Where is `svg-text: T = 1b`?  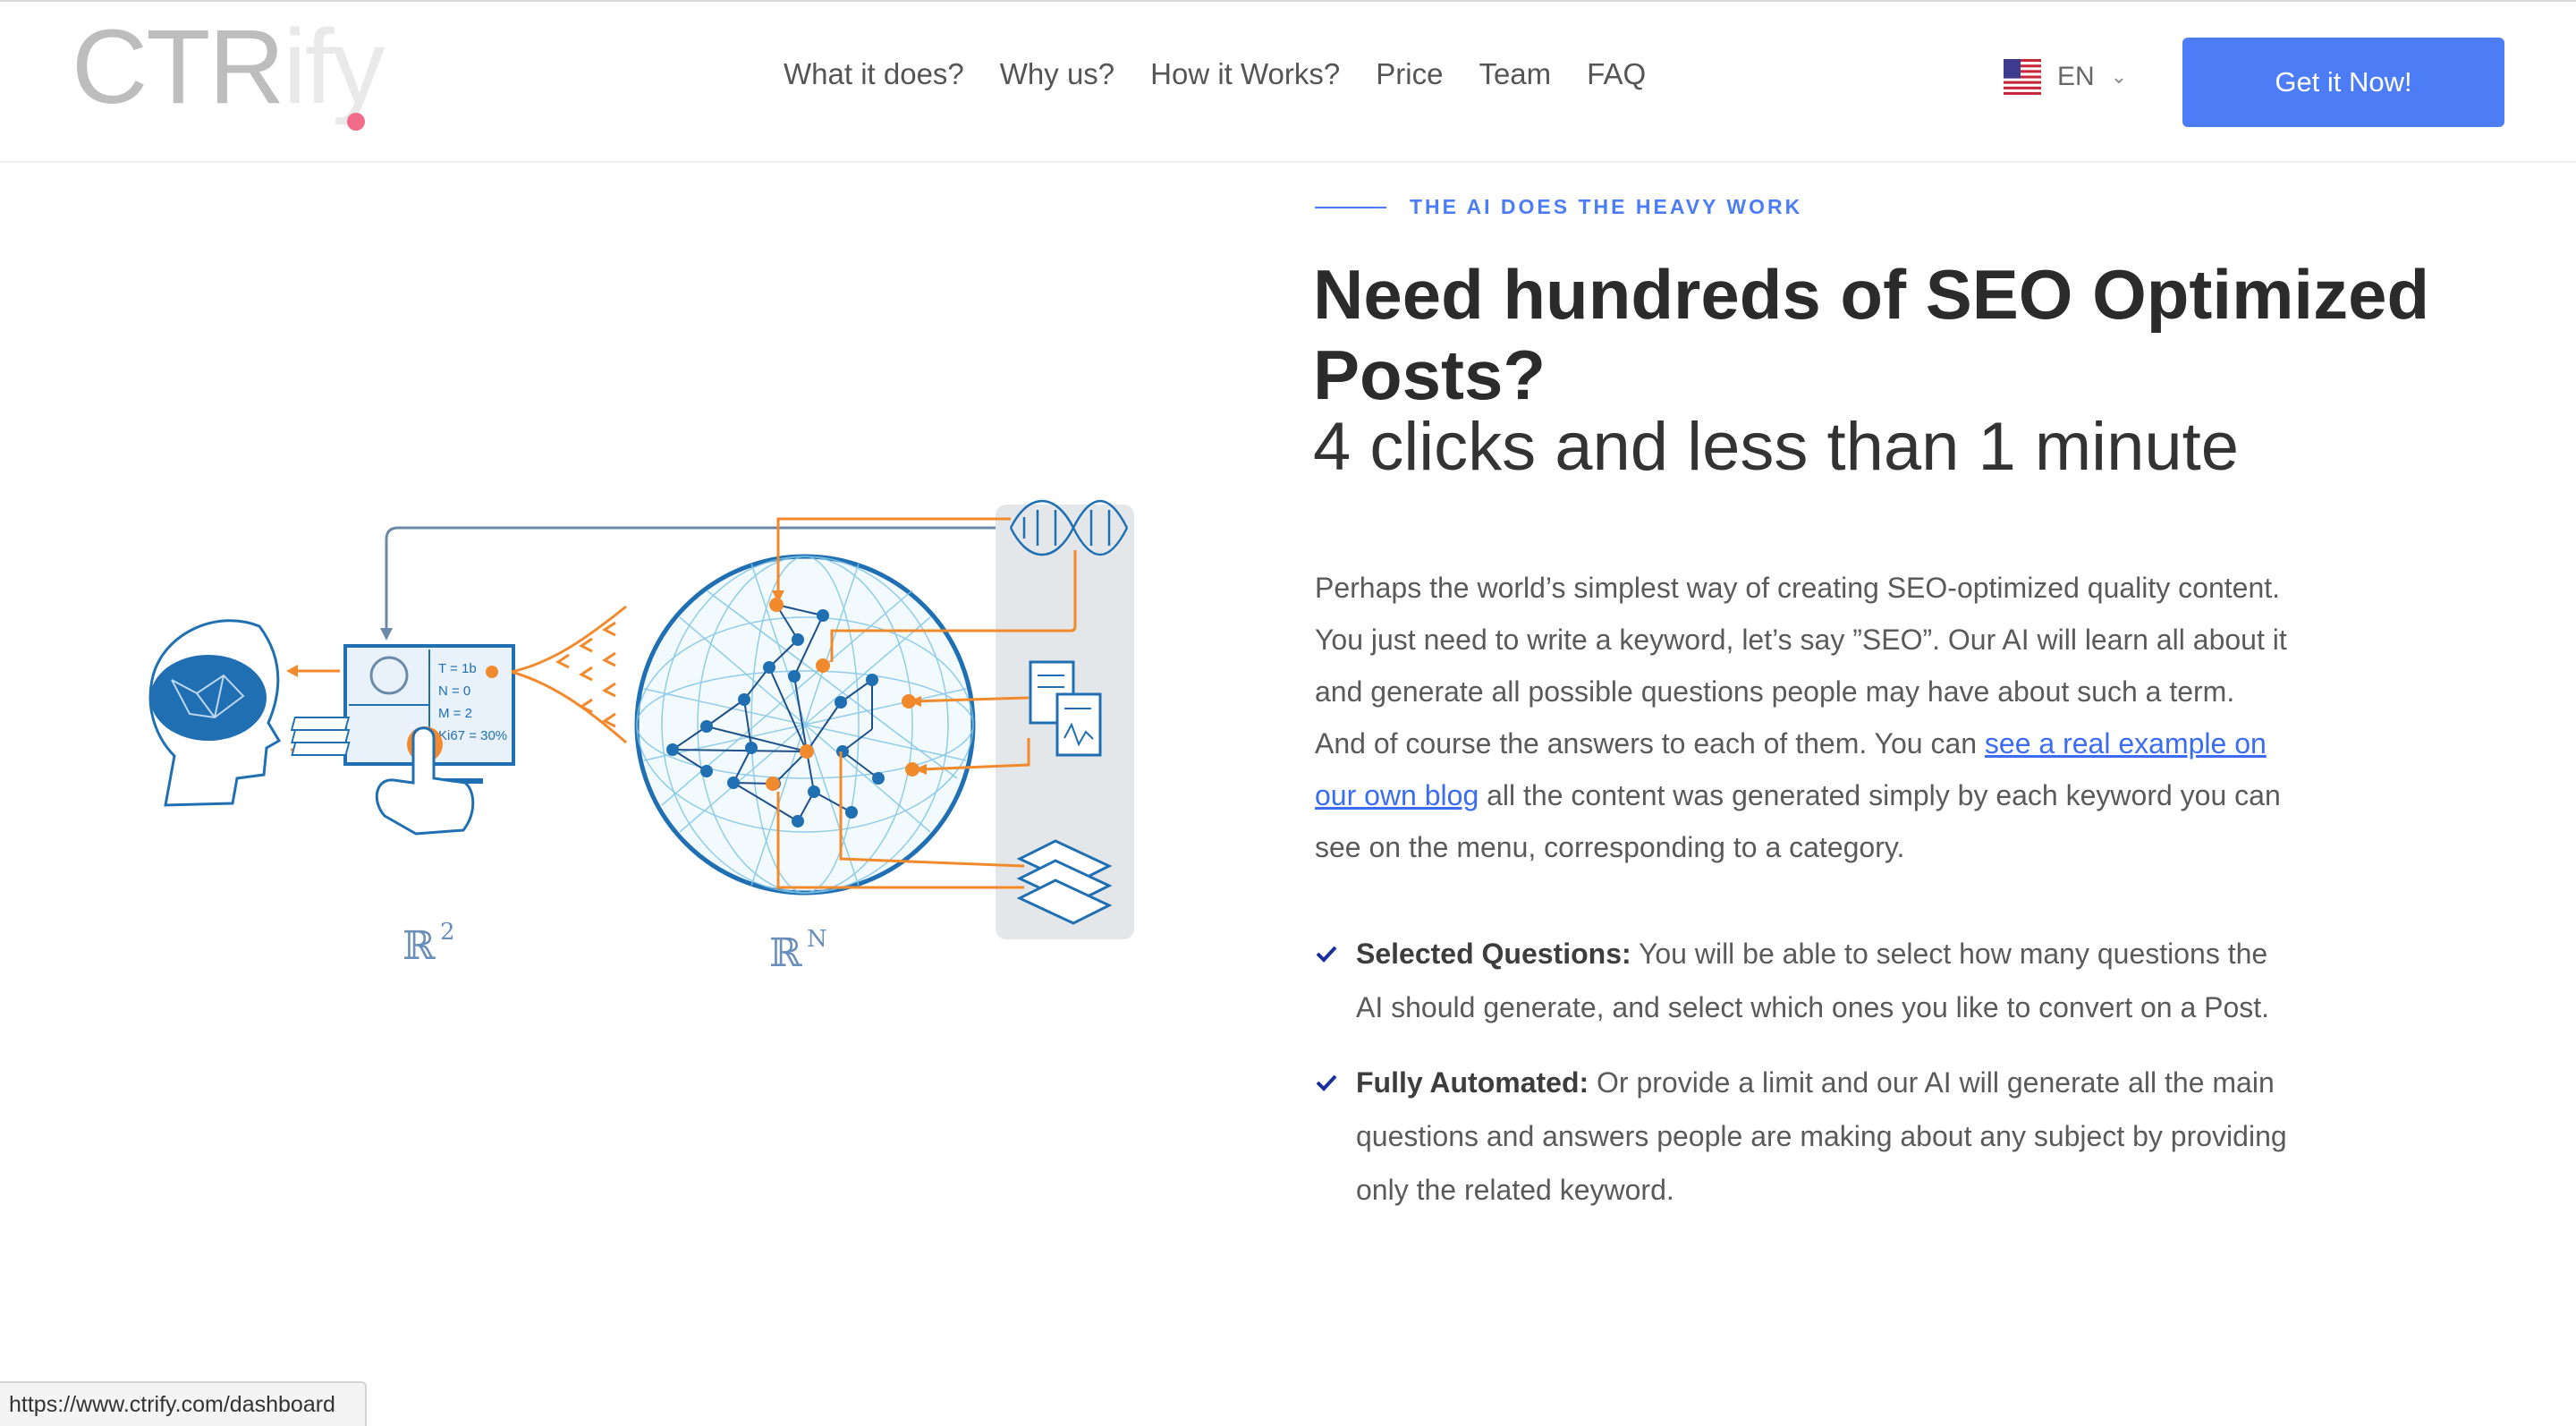 svg-text: T = 1b is located at coordinates (457, 668).